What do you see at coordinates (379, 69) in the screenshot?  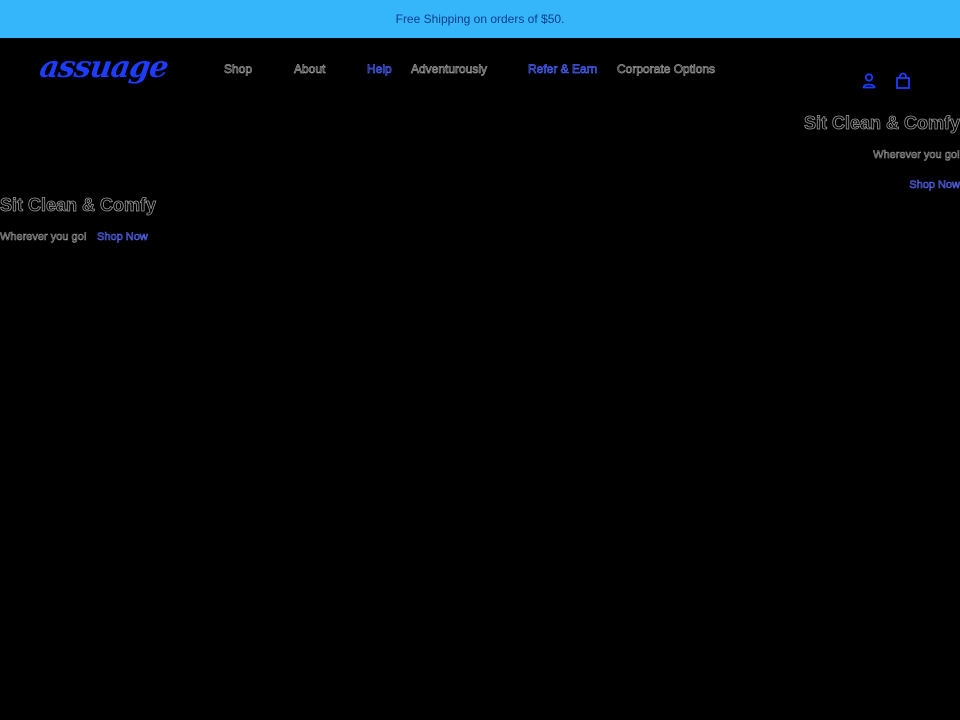 I see `nav-help: Help` at bounding box center [379, 69].